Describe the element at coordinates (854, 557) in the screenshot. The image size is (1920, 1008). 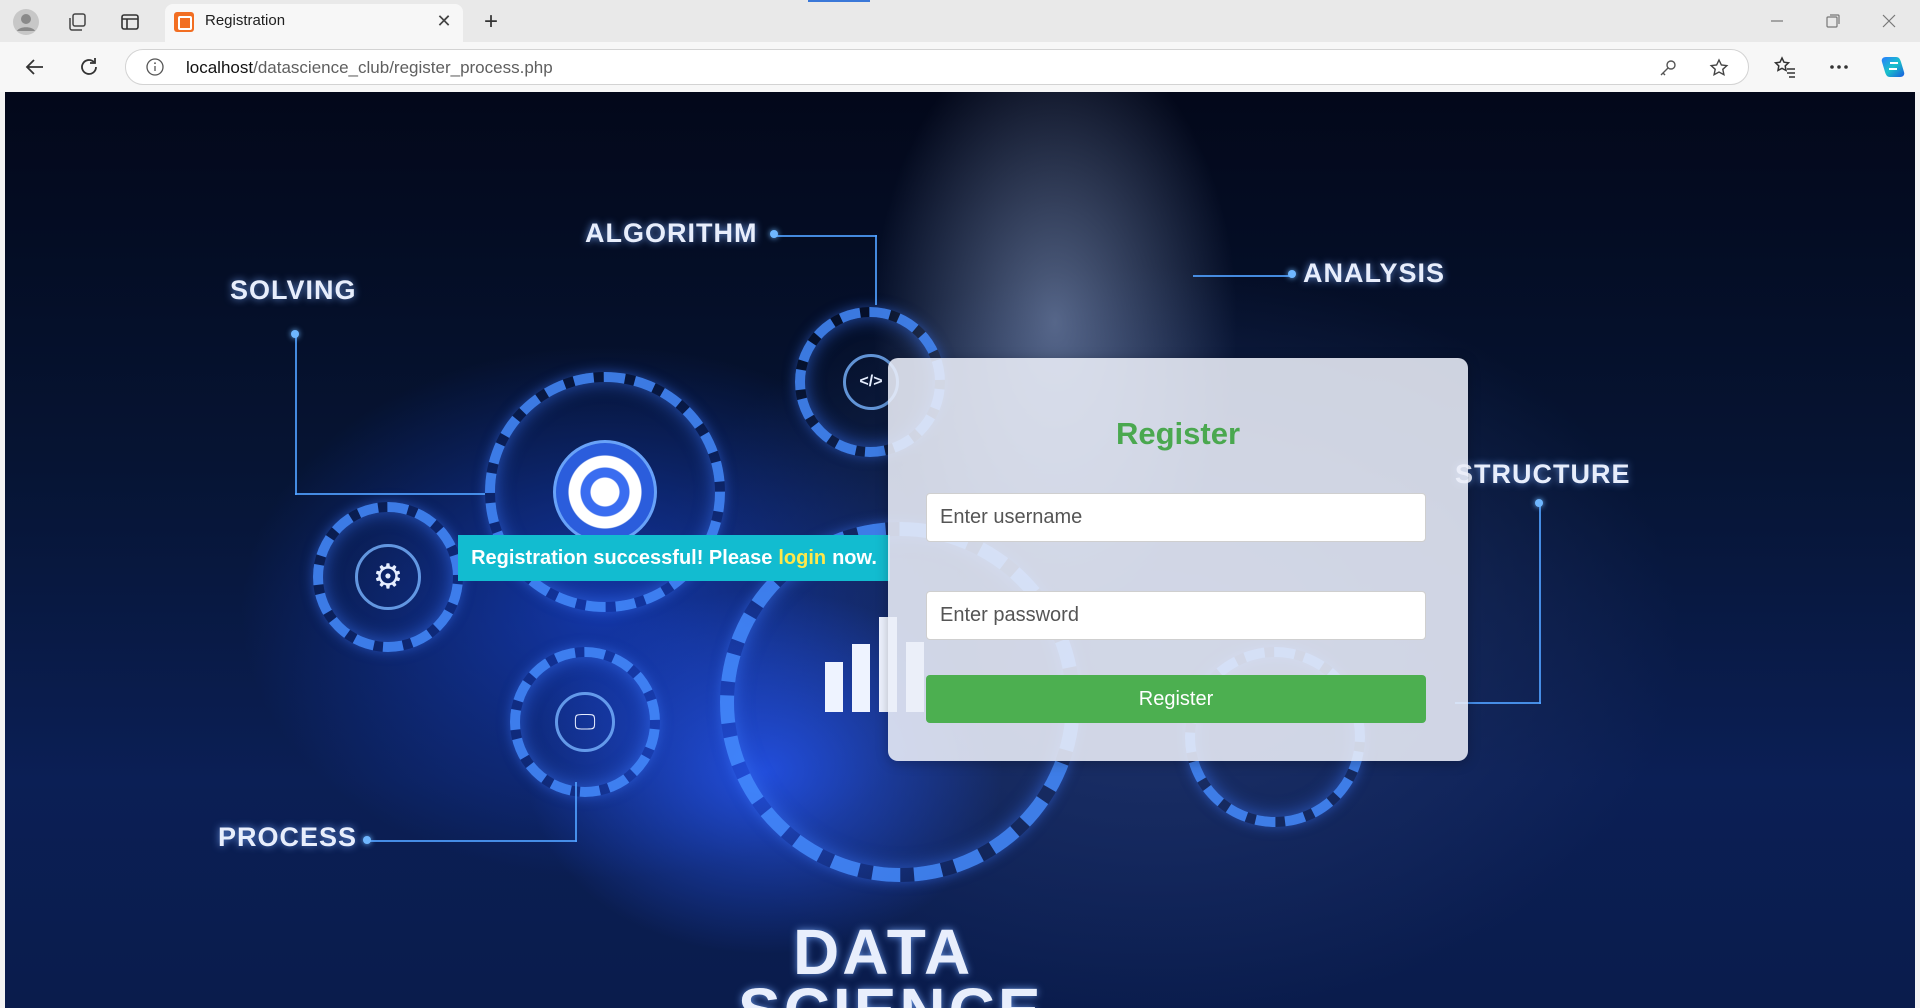
I see `success-message-suffix: now.` at that location.